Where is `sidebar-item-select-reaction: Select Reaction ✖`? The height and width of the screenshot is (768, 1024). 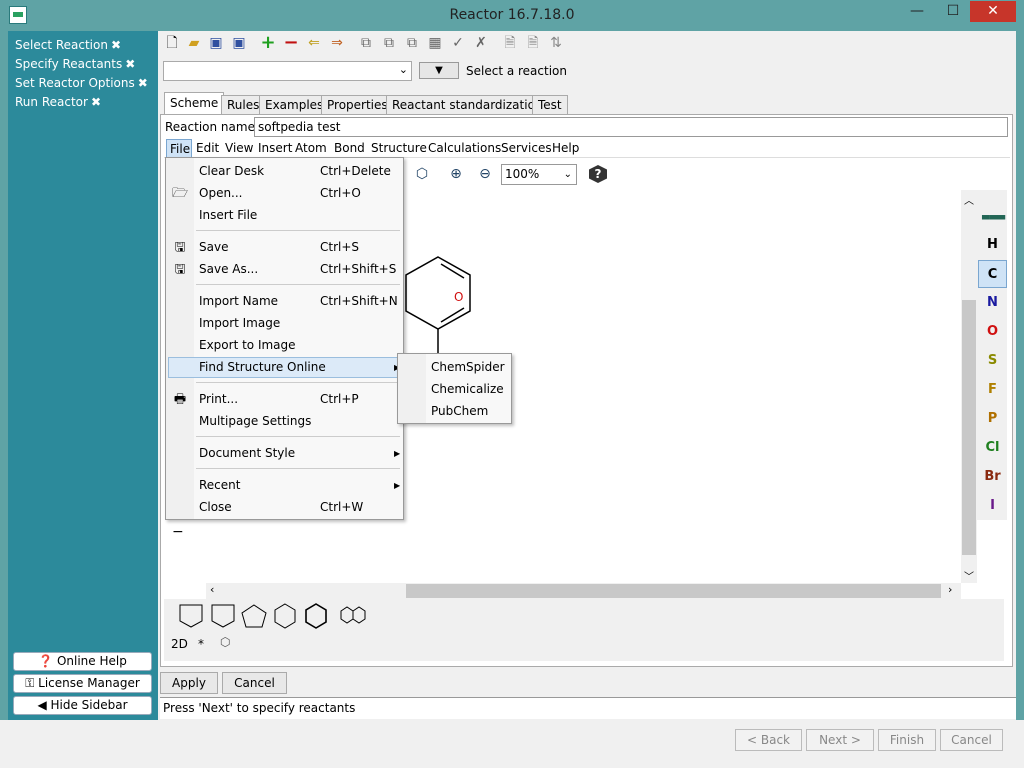
sidebar-item-select-reaction: Select Reaction ✖ is located at coordinates (68, 45).